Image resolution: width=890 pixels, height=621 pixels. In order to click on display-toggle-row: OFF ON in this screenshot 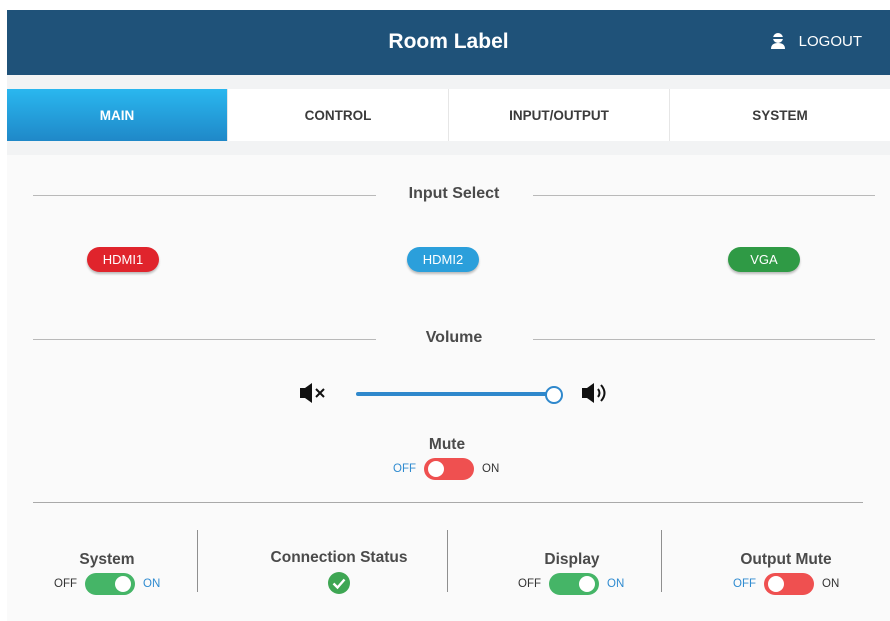, I will do `click(571, 584)`.